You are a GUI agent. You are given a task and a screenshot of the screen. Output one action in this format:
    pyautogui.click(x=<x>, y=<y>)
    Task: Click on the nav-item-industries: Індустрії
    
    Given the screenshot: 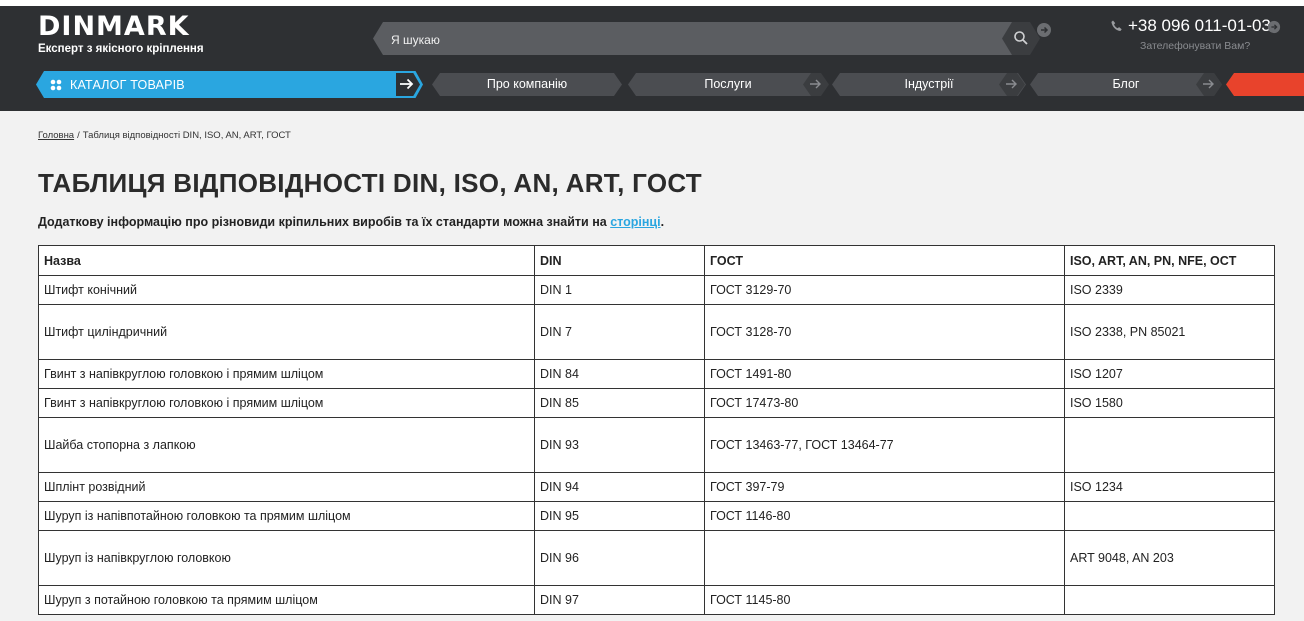 What is the action you would take?
    pyautogui.click(x=929, y=84)
    